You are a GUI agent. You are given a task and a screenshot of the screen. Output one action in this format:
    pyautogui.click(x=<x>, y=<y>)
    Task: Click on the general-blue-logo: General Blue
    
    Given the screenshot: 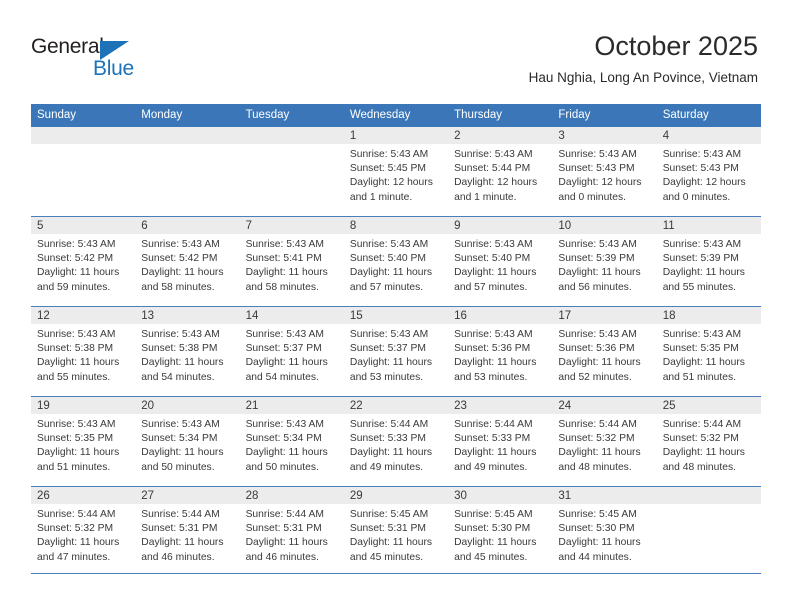 What is the action you would take?
    pyautogui.click(x=91, y=59)
    